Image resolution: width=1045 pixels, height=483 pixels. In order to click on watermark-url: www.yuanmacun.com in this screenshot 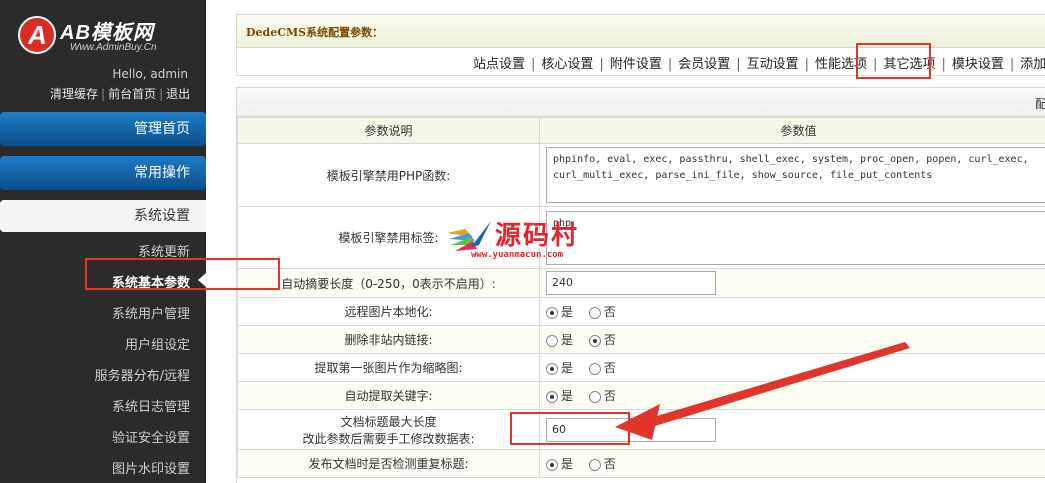, I will do `click(517, 255)`.